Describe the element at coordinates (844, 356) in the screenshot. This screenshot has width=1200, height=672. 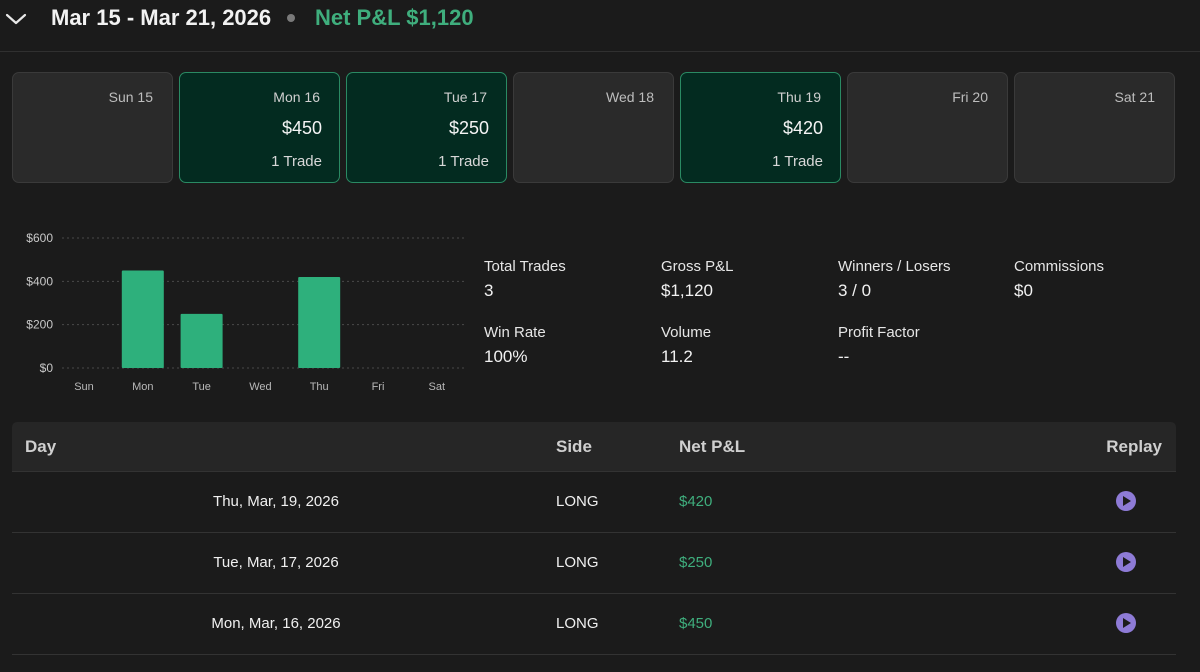
I see `stat-value: --` at that location.